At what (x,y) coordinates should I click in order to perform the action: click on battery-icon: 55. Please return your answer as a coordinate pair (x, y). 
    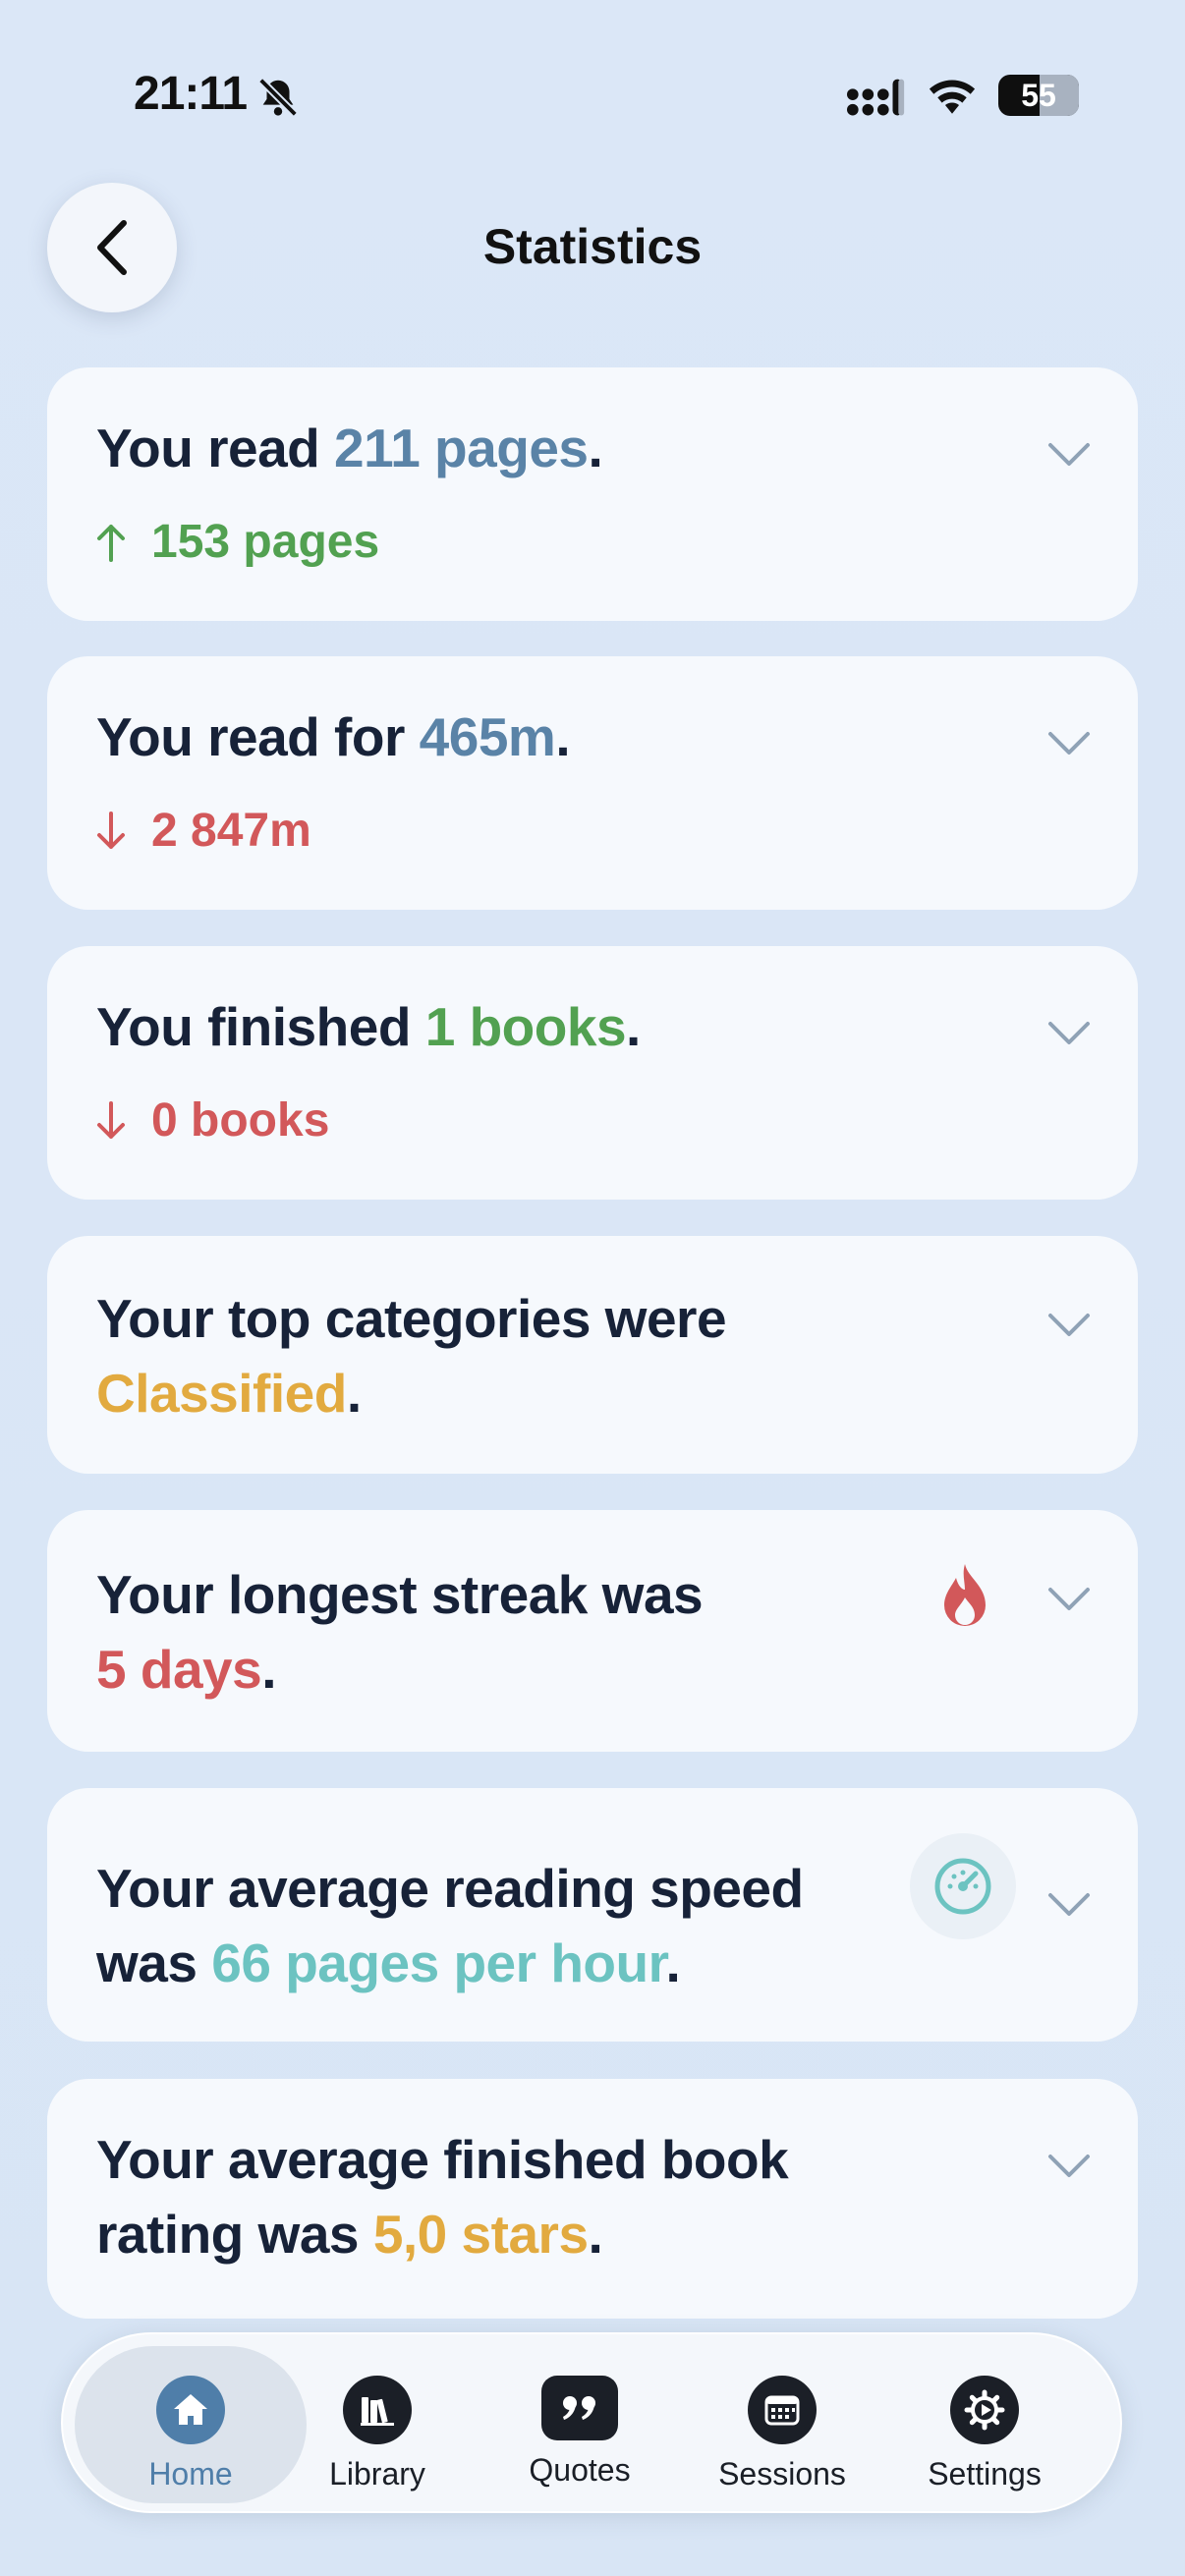
    Looking at the image, I should click on (1038, 95).